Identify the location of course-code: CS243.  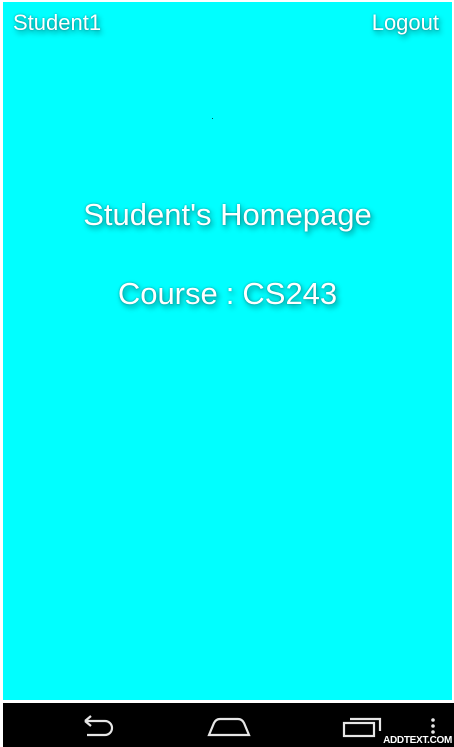
(290, 293).